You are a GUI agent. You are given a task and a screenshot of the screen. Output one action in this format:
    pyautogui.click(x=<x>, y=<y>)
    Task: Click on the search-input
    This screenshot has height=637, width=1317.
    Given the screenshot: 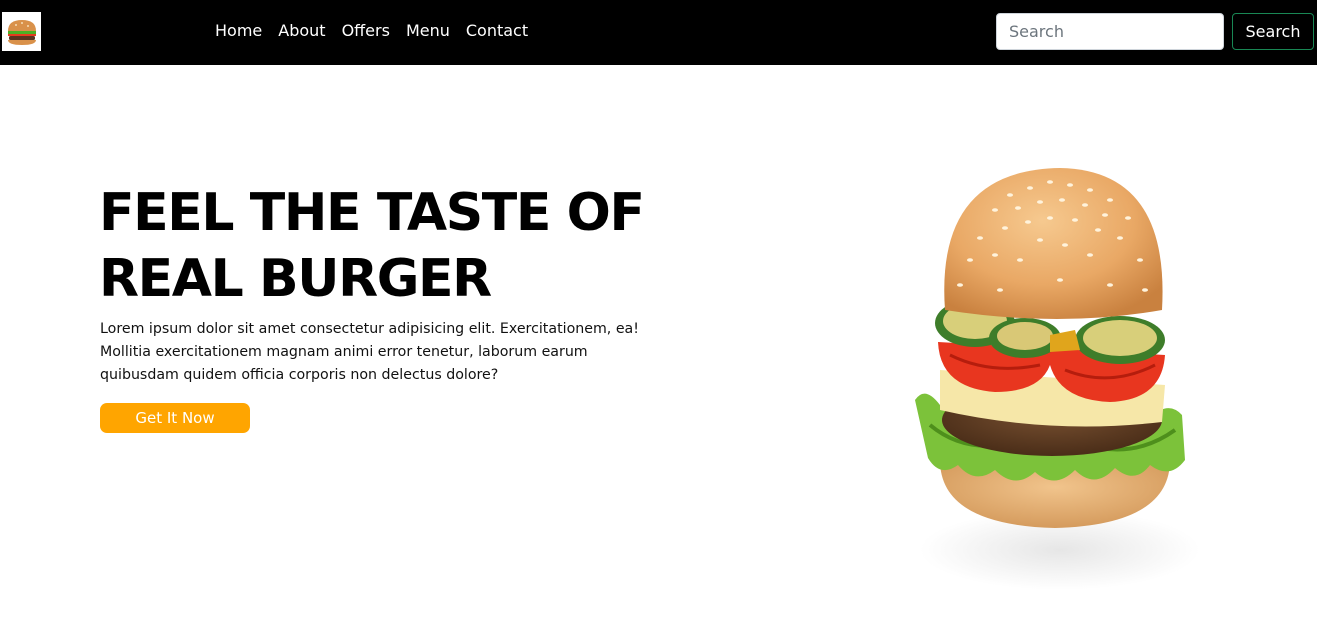 What is the action you would take?
    pyautogui.click(x=1110, y=31)
    